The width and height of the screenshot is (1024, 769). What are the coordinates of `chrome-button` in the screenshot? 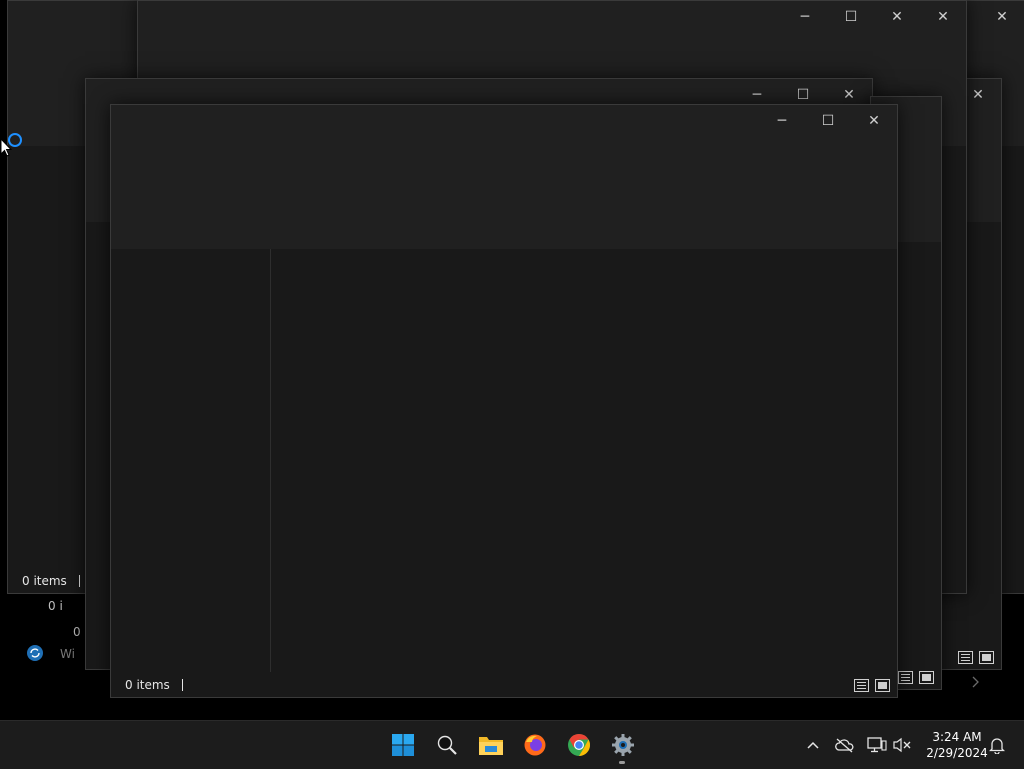 It's located at (579, 745).